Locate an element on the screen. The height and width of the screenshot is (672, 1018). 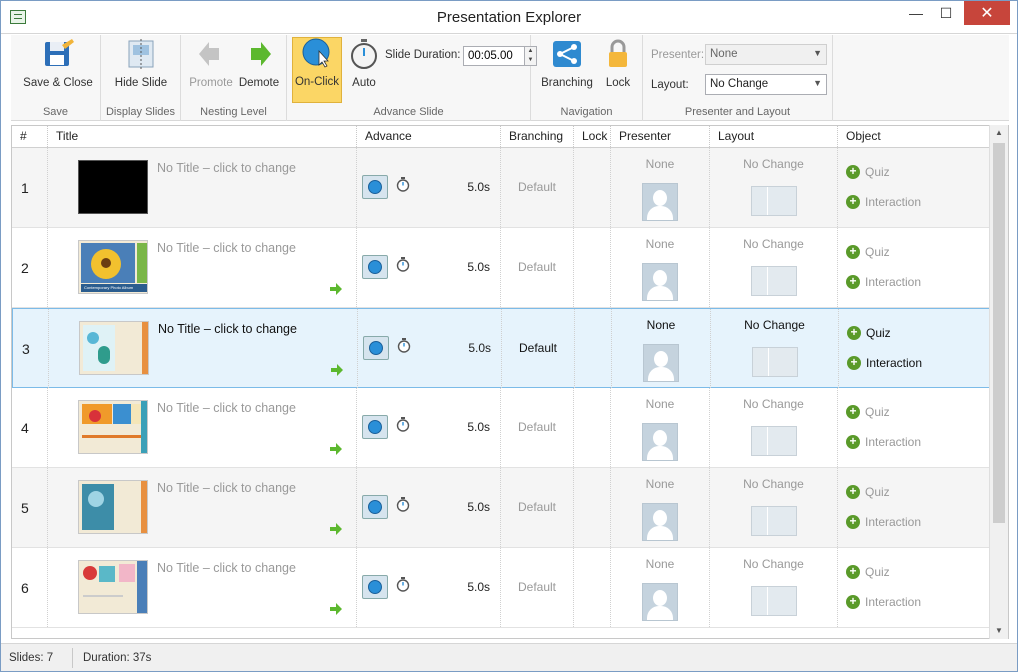
col-title: Title is located at coordinates (202, 136).